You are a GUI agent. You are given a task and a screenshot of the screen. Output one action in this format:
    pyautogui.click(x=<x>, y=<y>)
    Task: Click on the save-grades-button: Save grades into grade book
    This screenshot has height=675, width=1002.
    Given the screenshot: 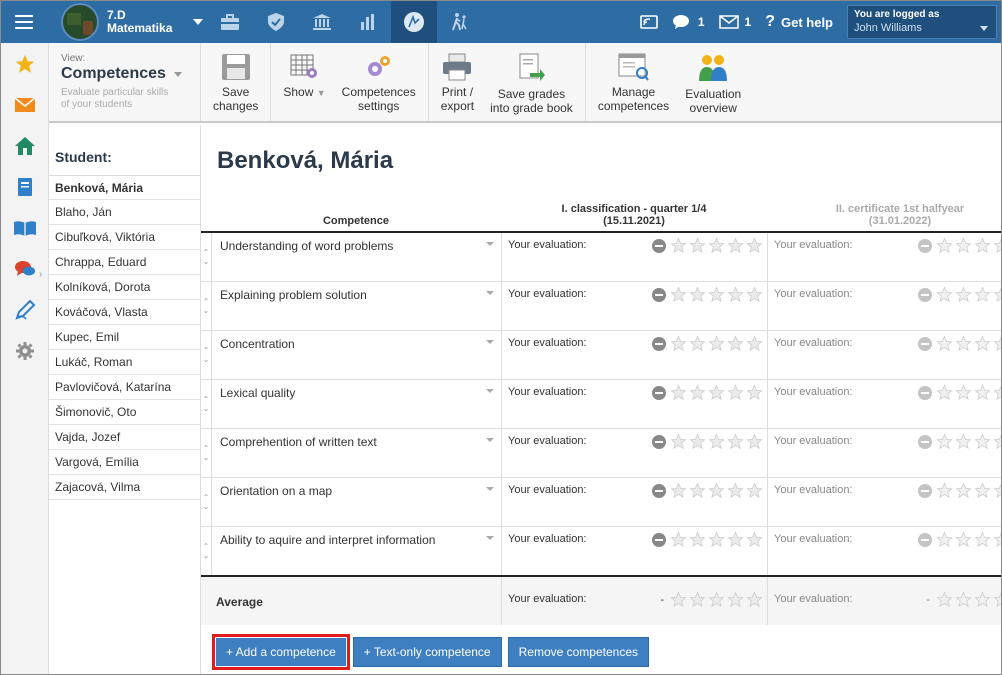 What is the action you would take?
    pyautogui.click(x=531, y=82)
    